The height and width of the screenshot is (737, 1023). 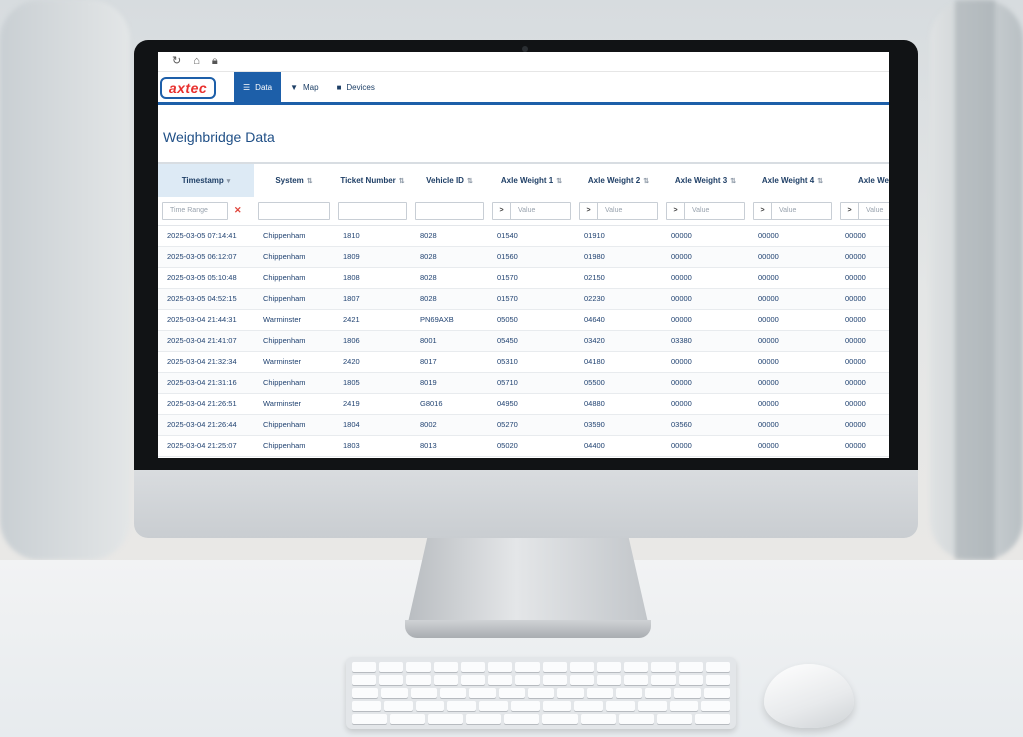 What do you see at coordinates (372, 404) in the screenshot?
I see `table-cell: 2419` at bounding box center [372, 404].